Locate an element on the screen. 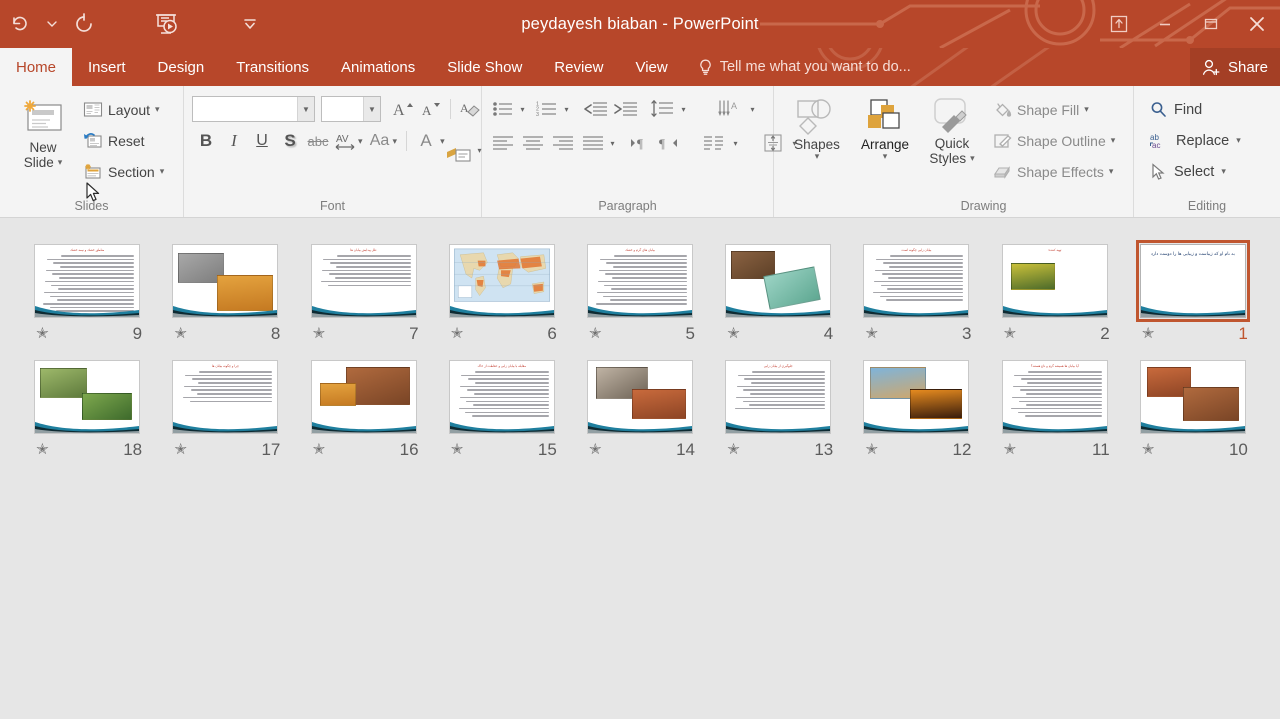 This screenshot has width=1280, height=720. slide-thumbnail-11: آیا بیابان ها همیشه گرم و داغ هستند؟ ✭ 11 is located at coordinates (1055, 407).